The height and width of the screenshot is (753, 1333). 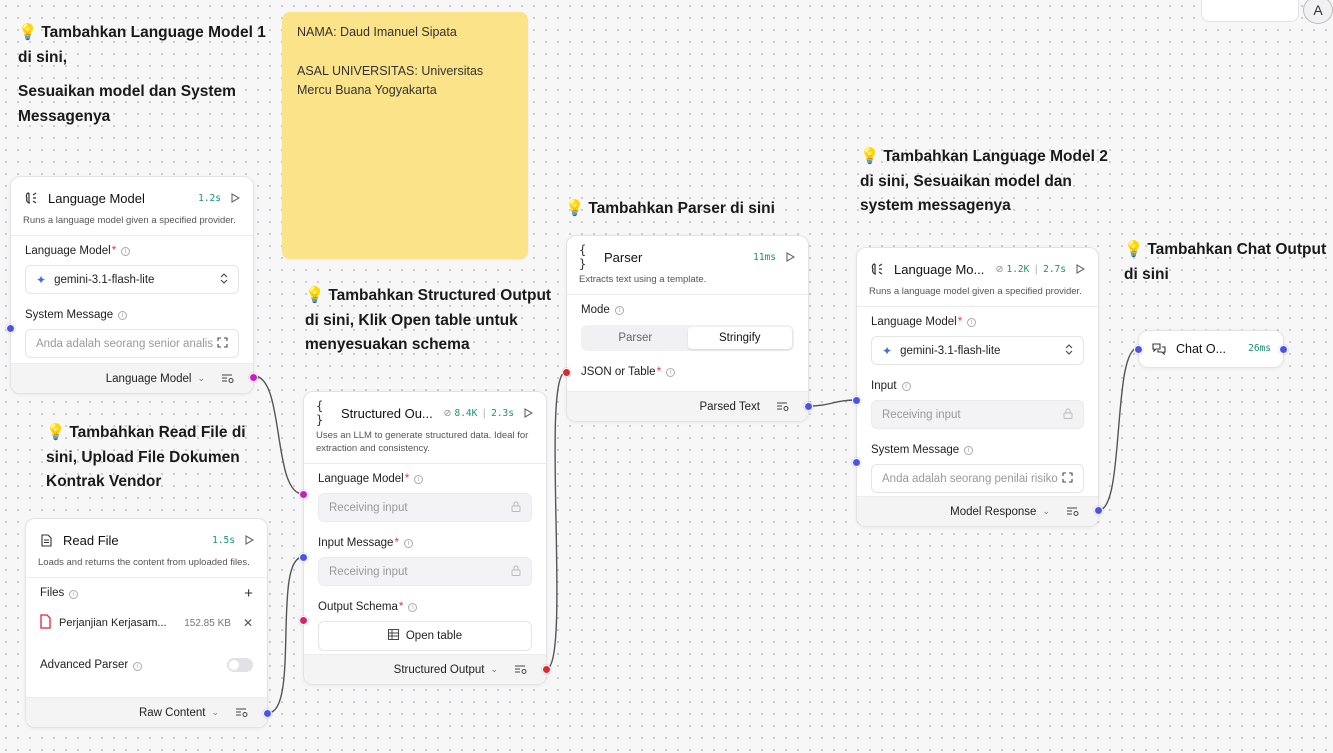 What do you see at coordinates (977, 478) in the screenshot?
I see `system-message-input: Anda adalah seorang penilai risiko` at bounding box center [977, 478].